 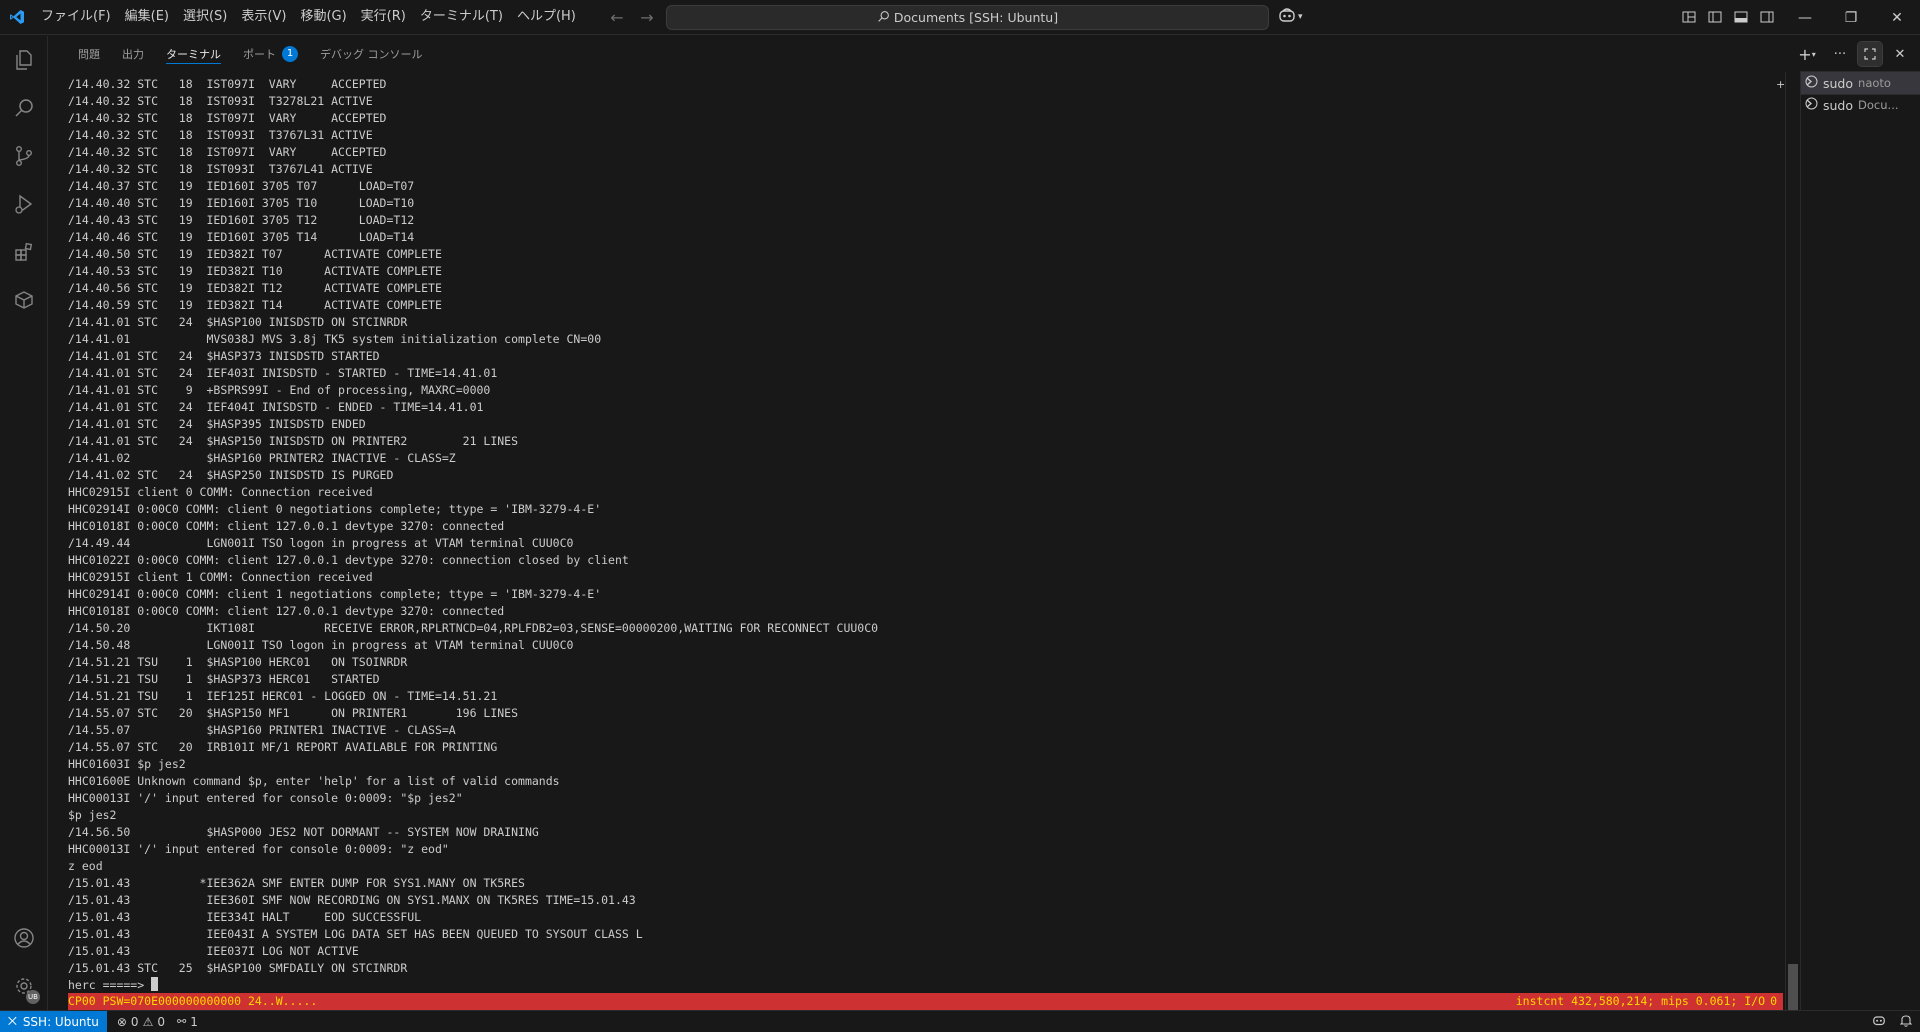 What do you see at coordinates (1807, 54) in the screenshot?
I see `new-terminal-icon: + ▾` at bounding box center [1807, 54].